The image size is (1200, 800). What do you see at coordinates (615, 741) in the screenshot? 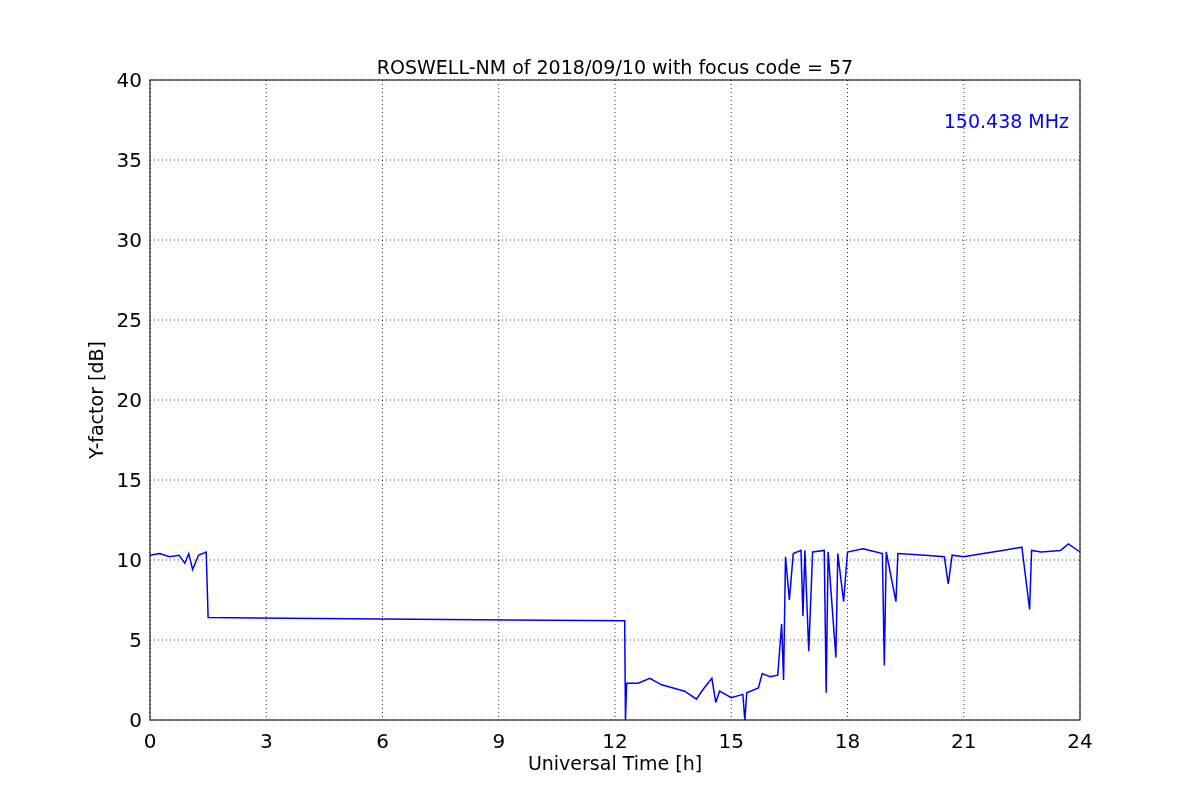
I see `x-tick-label: 12` at bounding box center [615, 741].